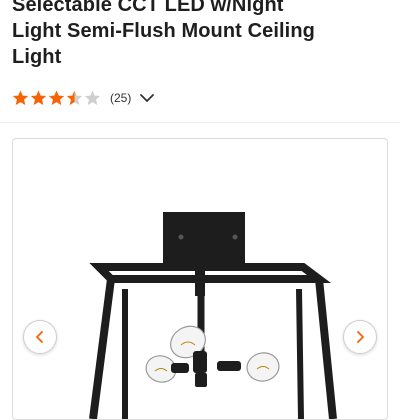 The height and width of the screenshot is (420, 400). I want to click on chevron-down-icon, so click(147, 98).